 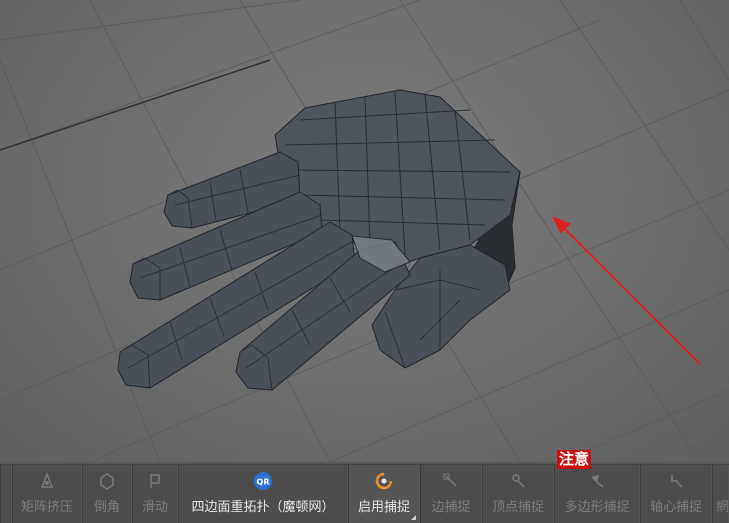 I want to click on pivot-snap-button: 轴心捕捉, so click(x=676, y=494).